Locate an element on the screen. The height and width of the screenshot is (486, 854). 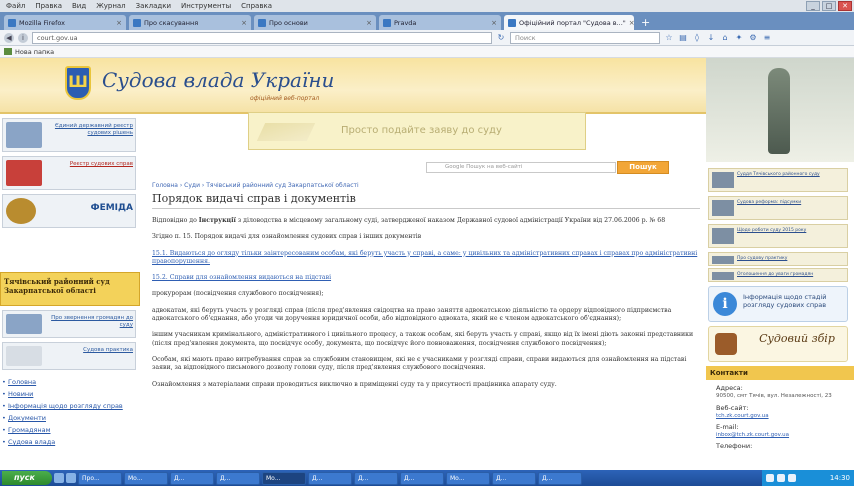
clock: 14:30 is located at coordinates (842, 478).